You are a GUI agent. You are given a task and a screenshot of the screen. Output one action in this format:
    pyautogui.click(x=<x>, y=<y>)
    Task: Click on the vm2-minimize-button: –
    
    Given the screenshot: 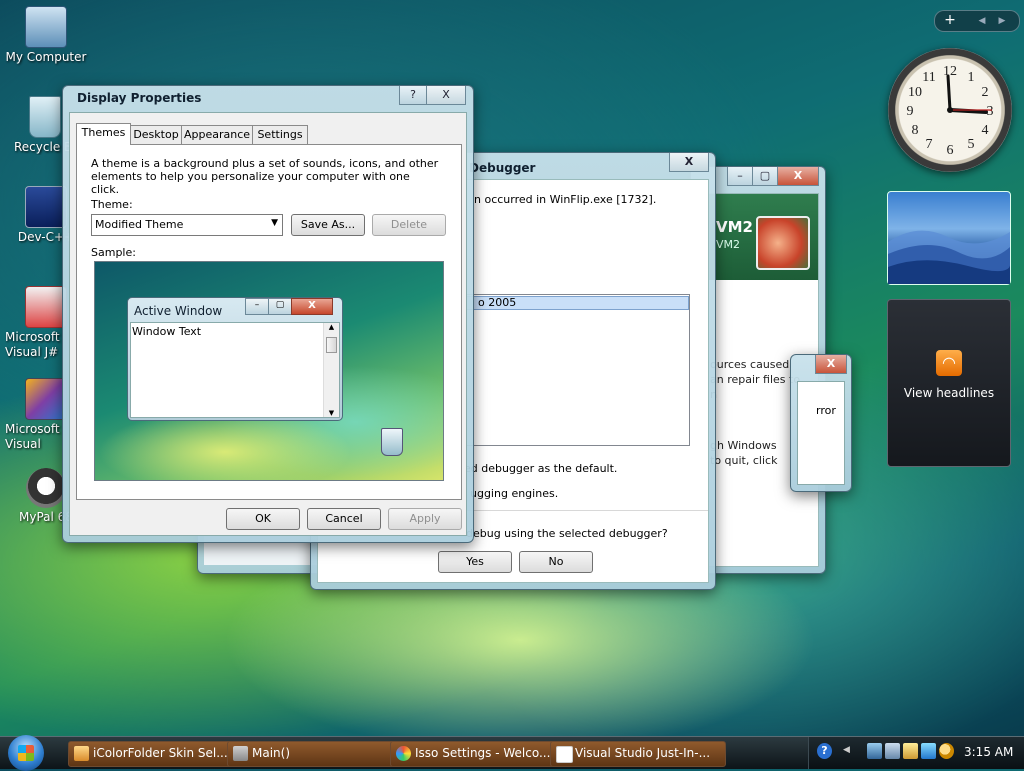 What is the action you would take?
    pyautogui.click(x=740, y=176)
    